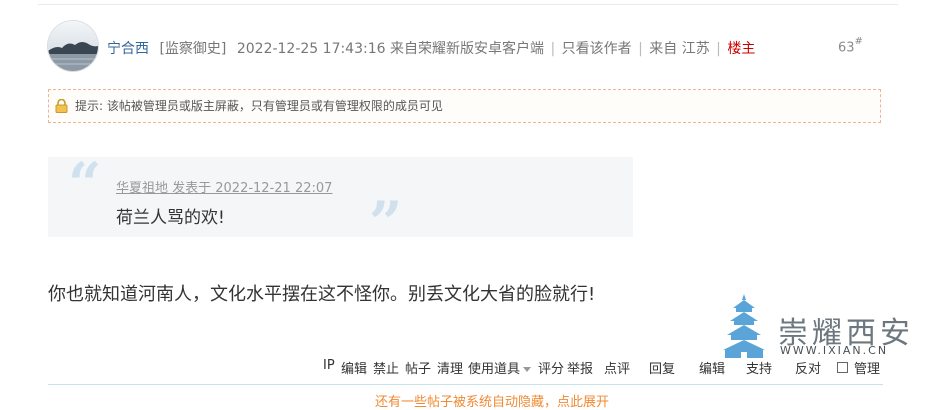  Describe the element at coordinates (580, 367) in the screenshot. I see `report-link: 举报` at that location.